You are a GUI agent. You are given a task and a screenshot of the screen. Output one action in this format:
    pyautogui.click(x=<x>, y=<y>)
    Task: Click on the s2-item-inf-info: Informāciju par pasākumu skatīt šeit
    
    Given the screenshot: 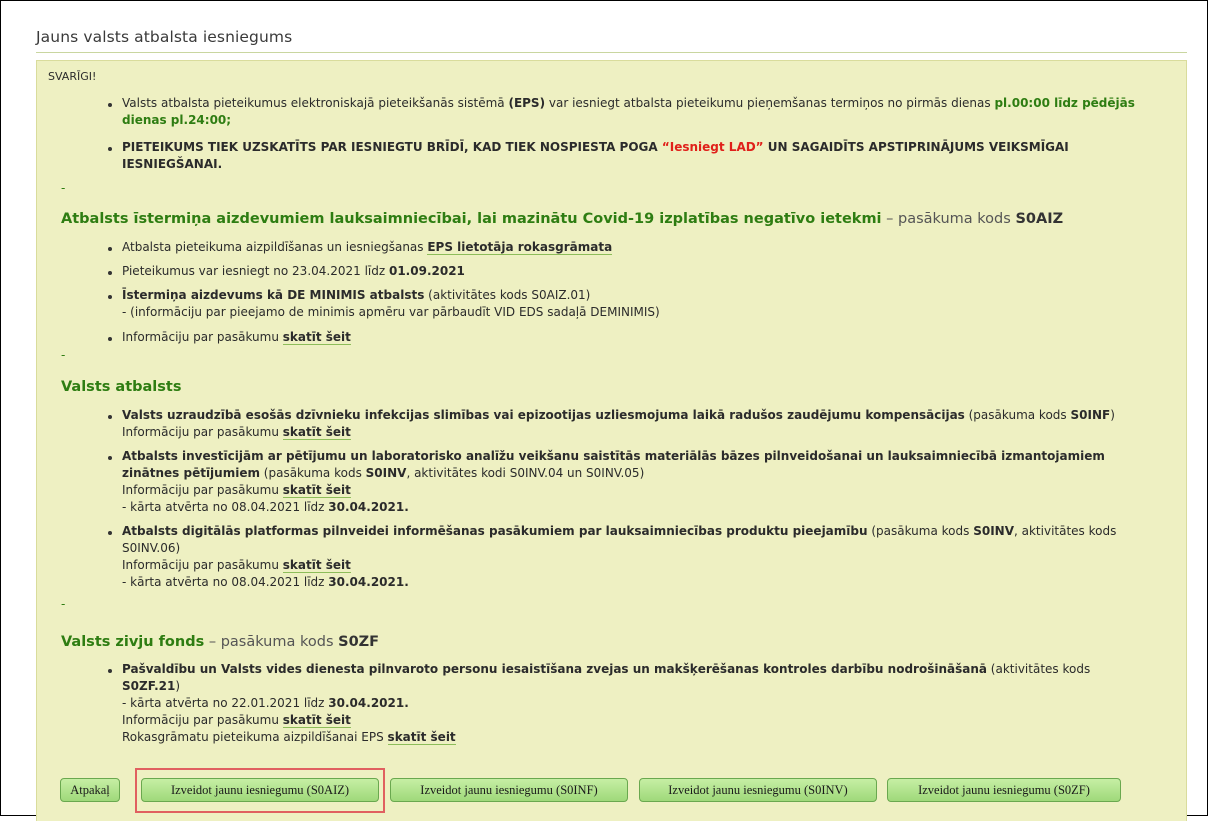 What is the action you would take?
    pyautogui.click(x=236, y=432)
    